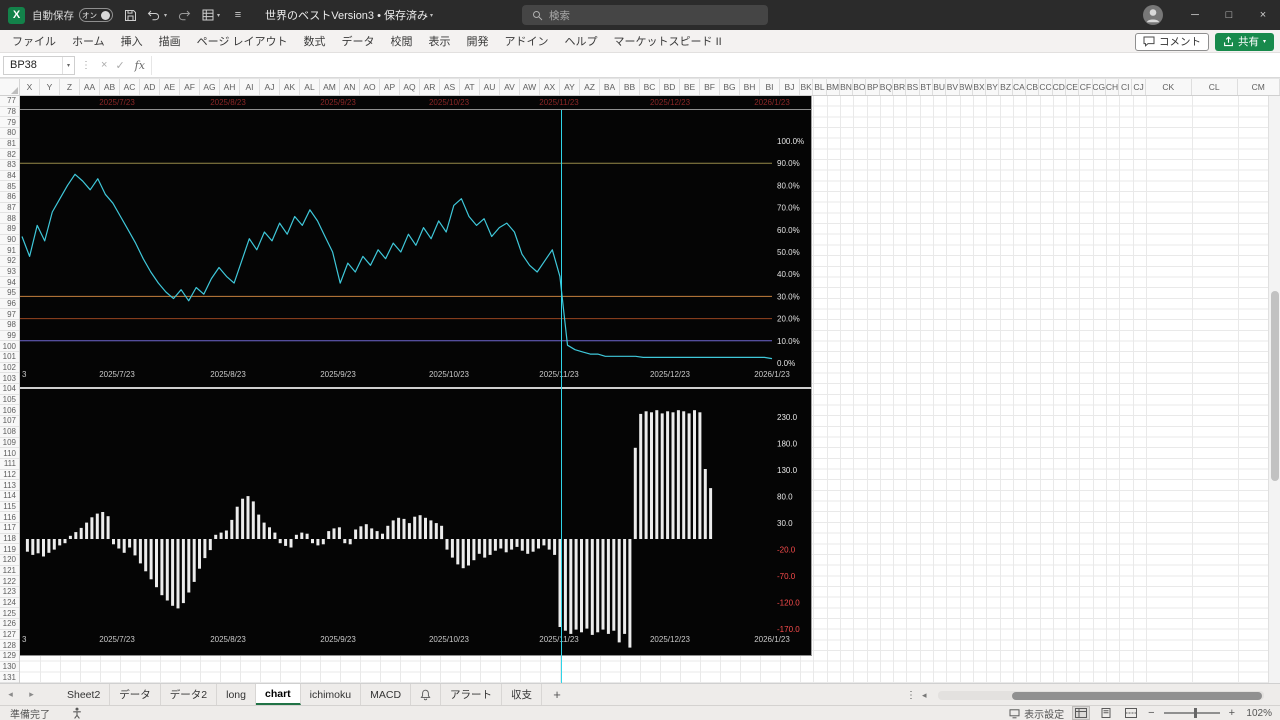 This screenshot has width=1280, height=720. What do you see at coordinates (9, 229) in the screenshot?
I see `row-header-89: 89` at bounding box center [9, 229].